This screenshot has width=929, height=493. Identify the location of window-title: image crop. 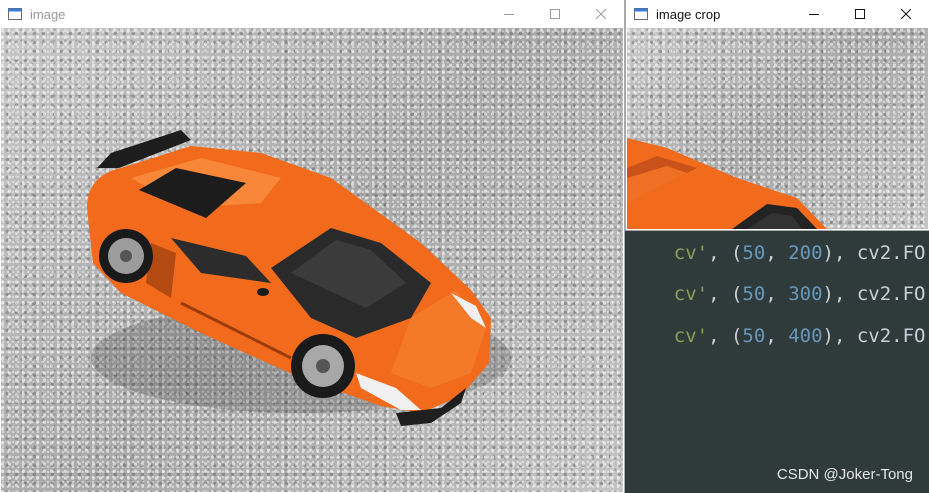
(688, 14).